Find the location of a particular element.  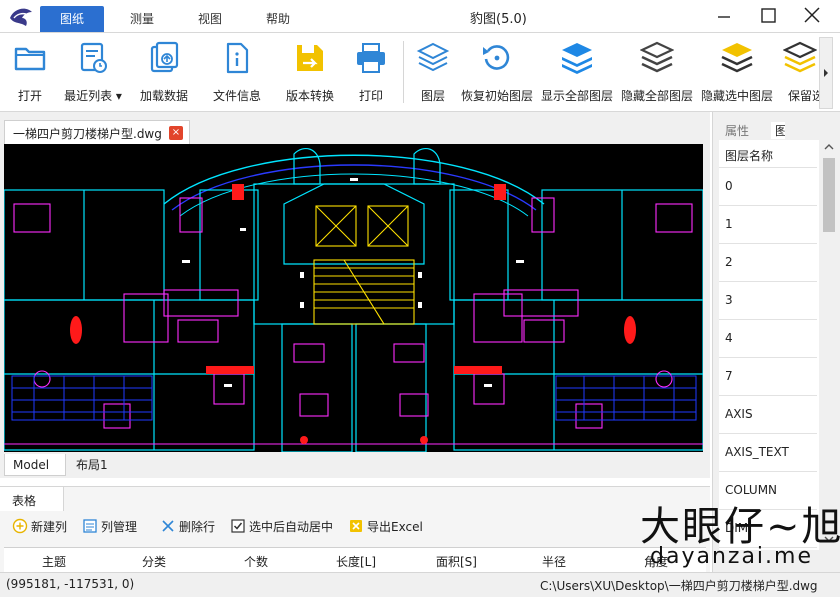

app-logo-icon is located at coordinates (21, 17).